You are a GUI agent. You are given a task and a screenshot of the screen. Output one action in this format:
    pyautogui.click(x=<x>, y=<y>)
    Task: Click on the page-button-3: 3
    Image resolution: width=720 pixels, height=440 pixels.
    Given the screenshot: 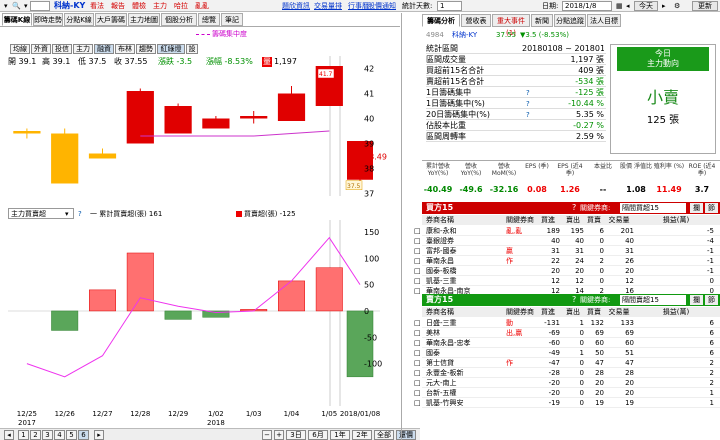 What is the action you would take?
    pyautogui.click(x=47, y=435)
    